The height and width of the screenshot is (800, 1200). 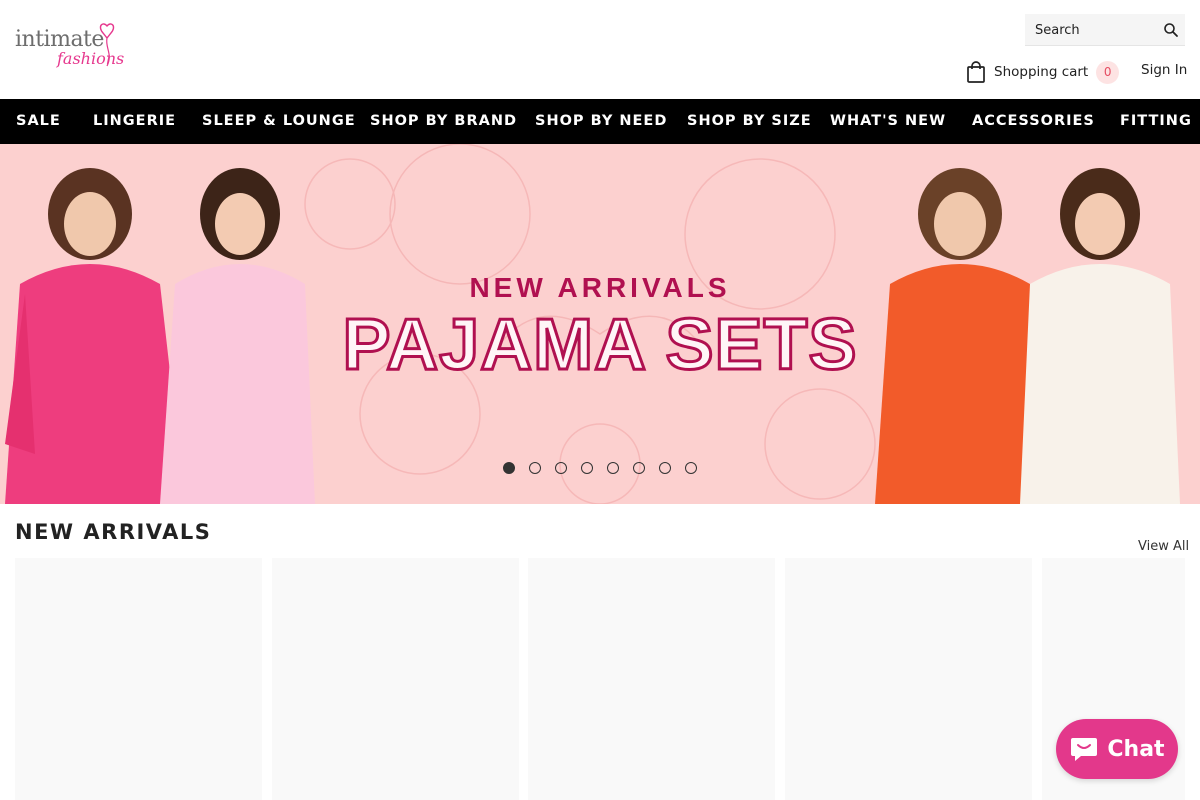 I want to click on search-input, so click(x=1092, y=30).